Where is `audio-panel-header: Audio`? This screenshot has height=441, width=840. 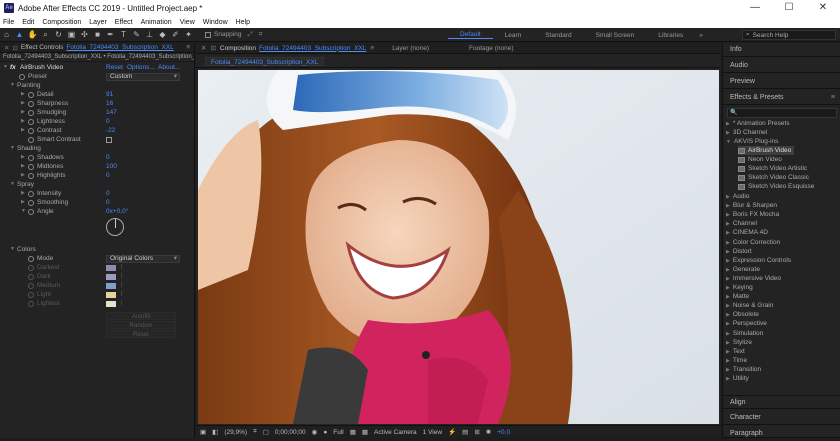 audio-panel-header: Audio is located at coordinates (781, 66).